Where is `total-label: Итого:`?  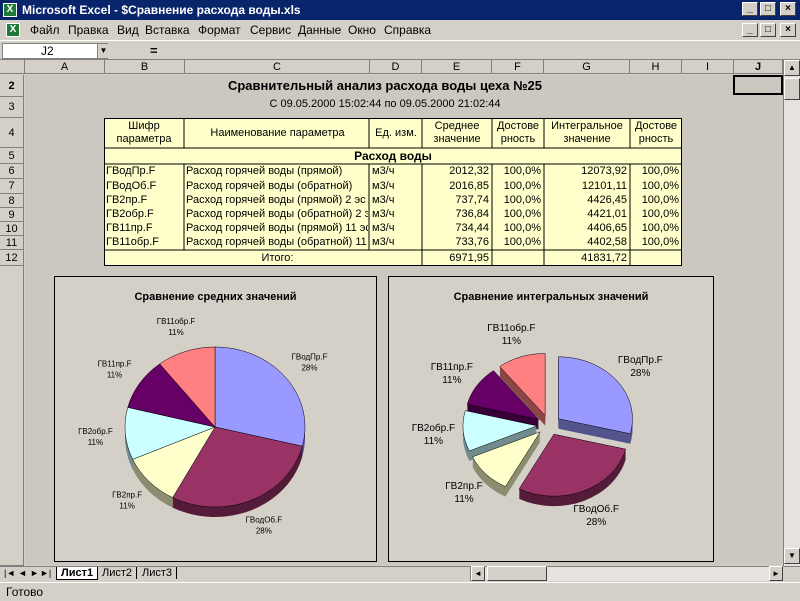 total-label: Итого: is located at coordinates (277, 258).